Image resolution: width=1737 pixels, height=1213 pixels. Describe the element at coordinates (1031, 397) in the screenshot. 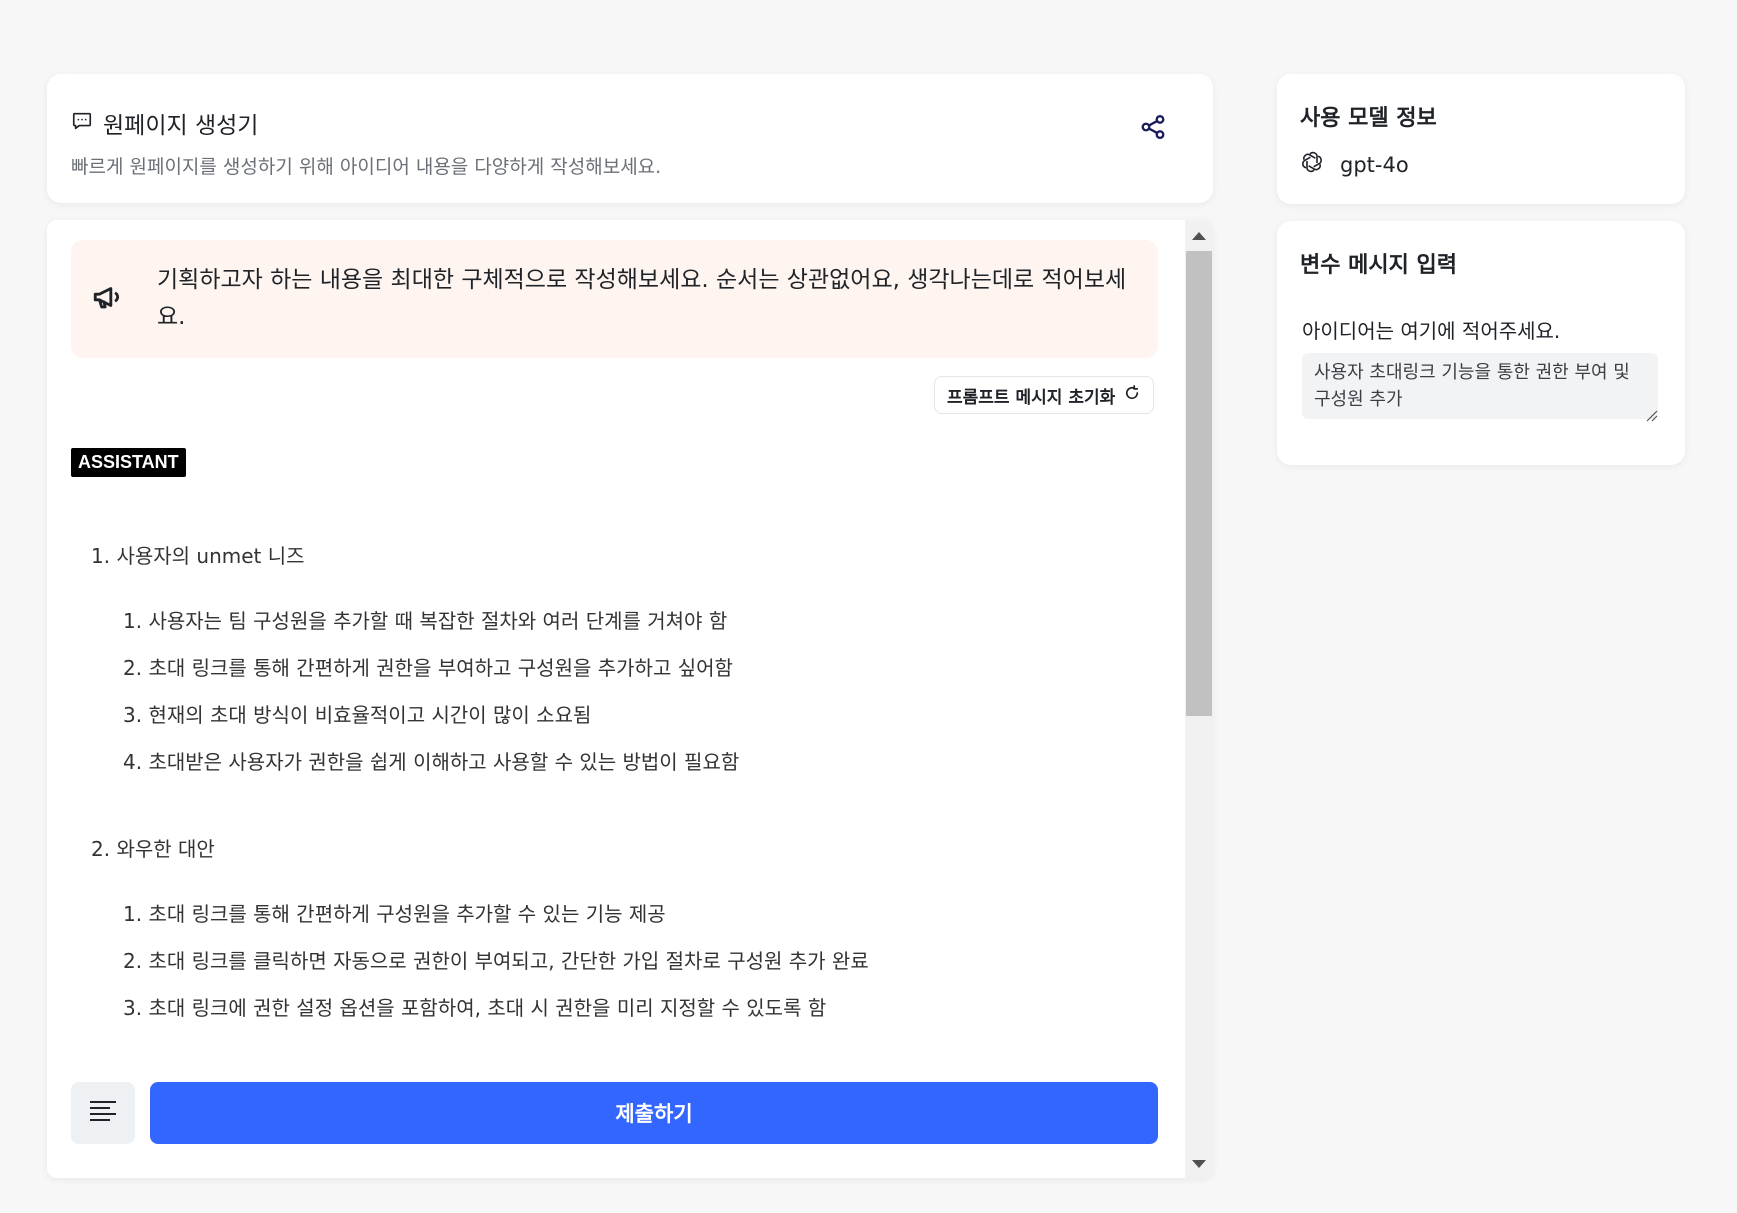

I see `reset-button-label: 프롬프트 메시지 초기화` at that location.